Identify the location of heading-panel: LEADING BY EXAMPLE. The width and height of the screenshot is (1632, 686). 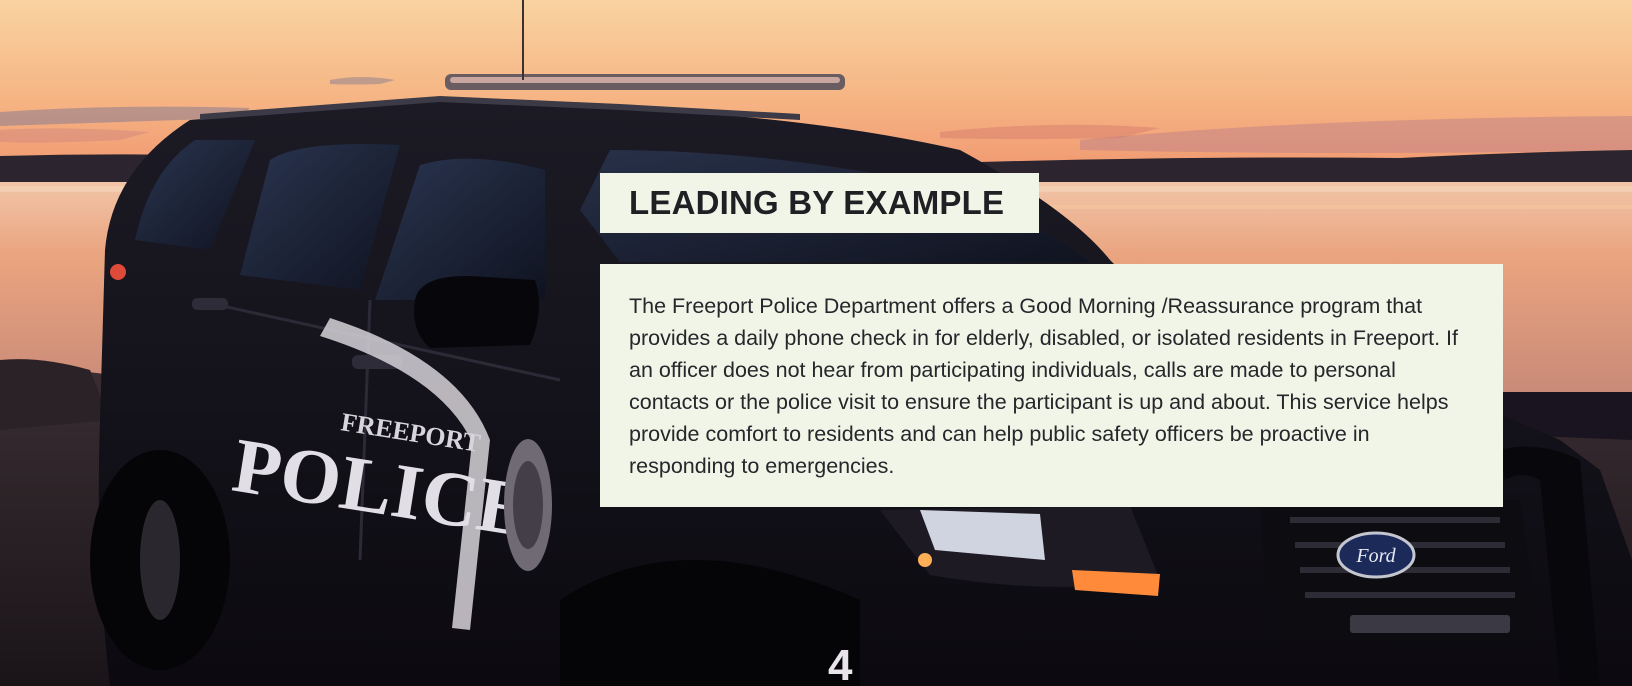
(819, 203).